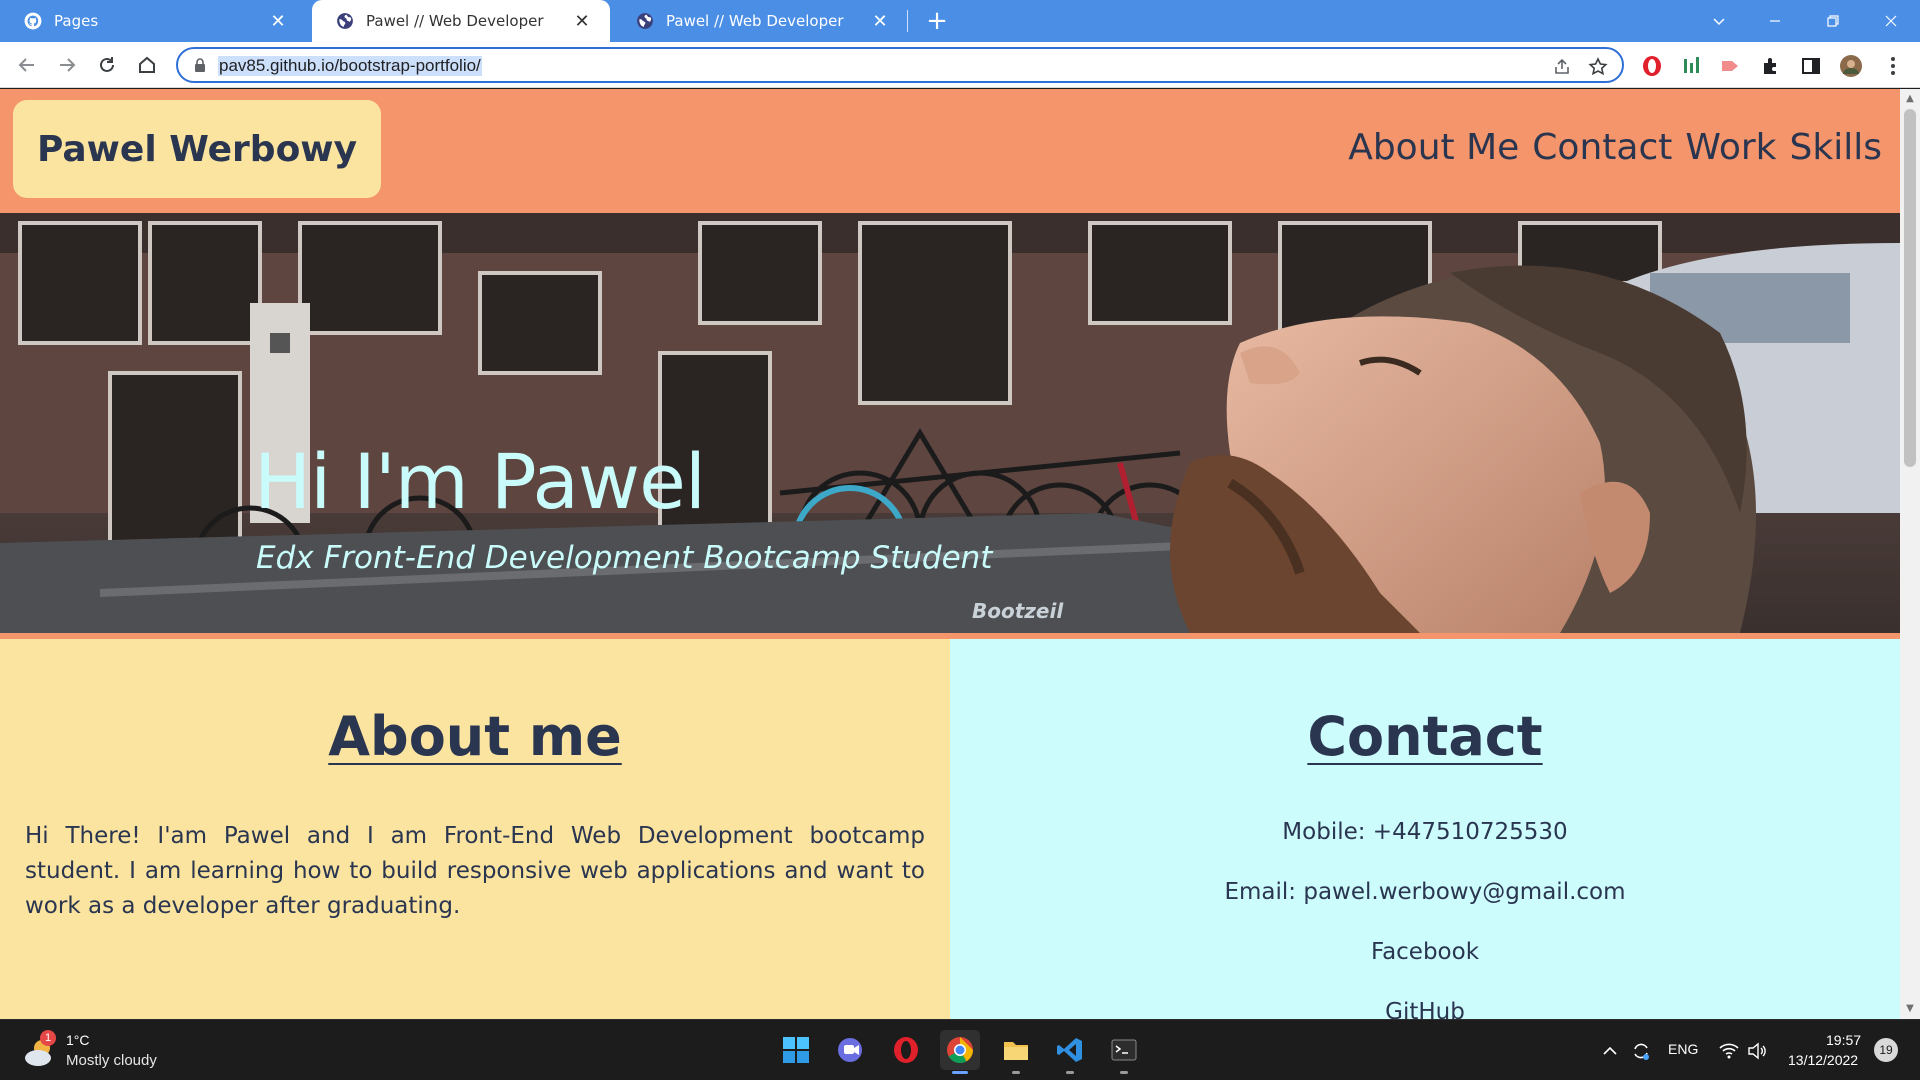 Image resolution: width=1920 pixels, height=1080 pixels. Describe the element at coordinates (33, 21) in the screenshot. I see `github-icon` at that location.